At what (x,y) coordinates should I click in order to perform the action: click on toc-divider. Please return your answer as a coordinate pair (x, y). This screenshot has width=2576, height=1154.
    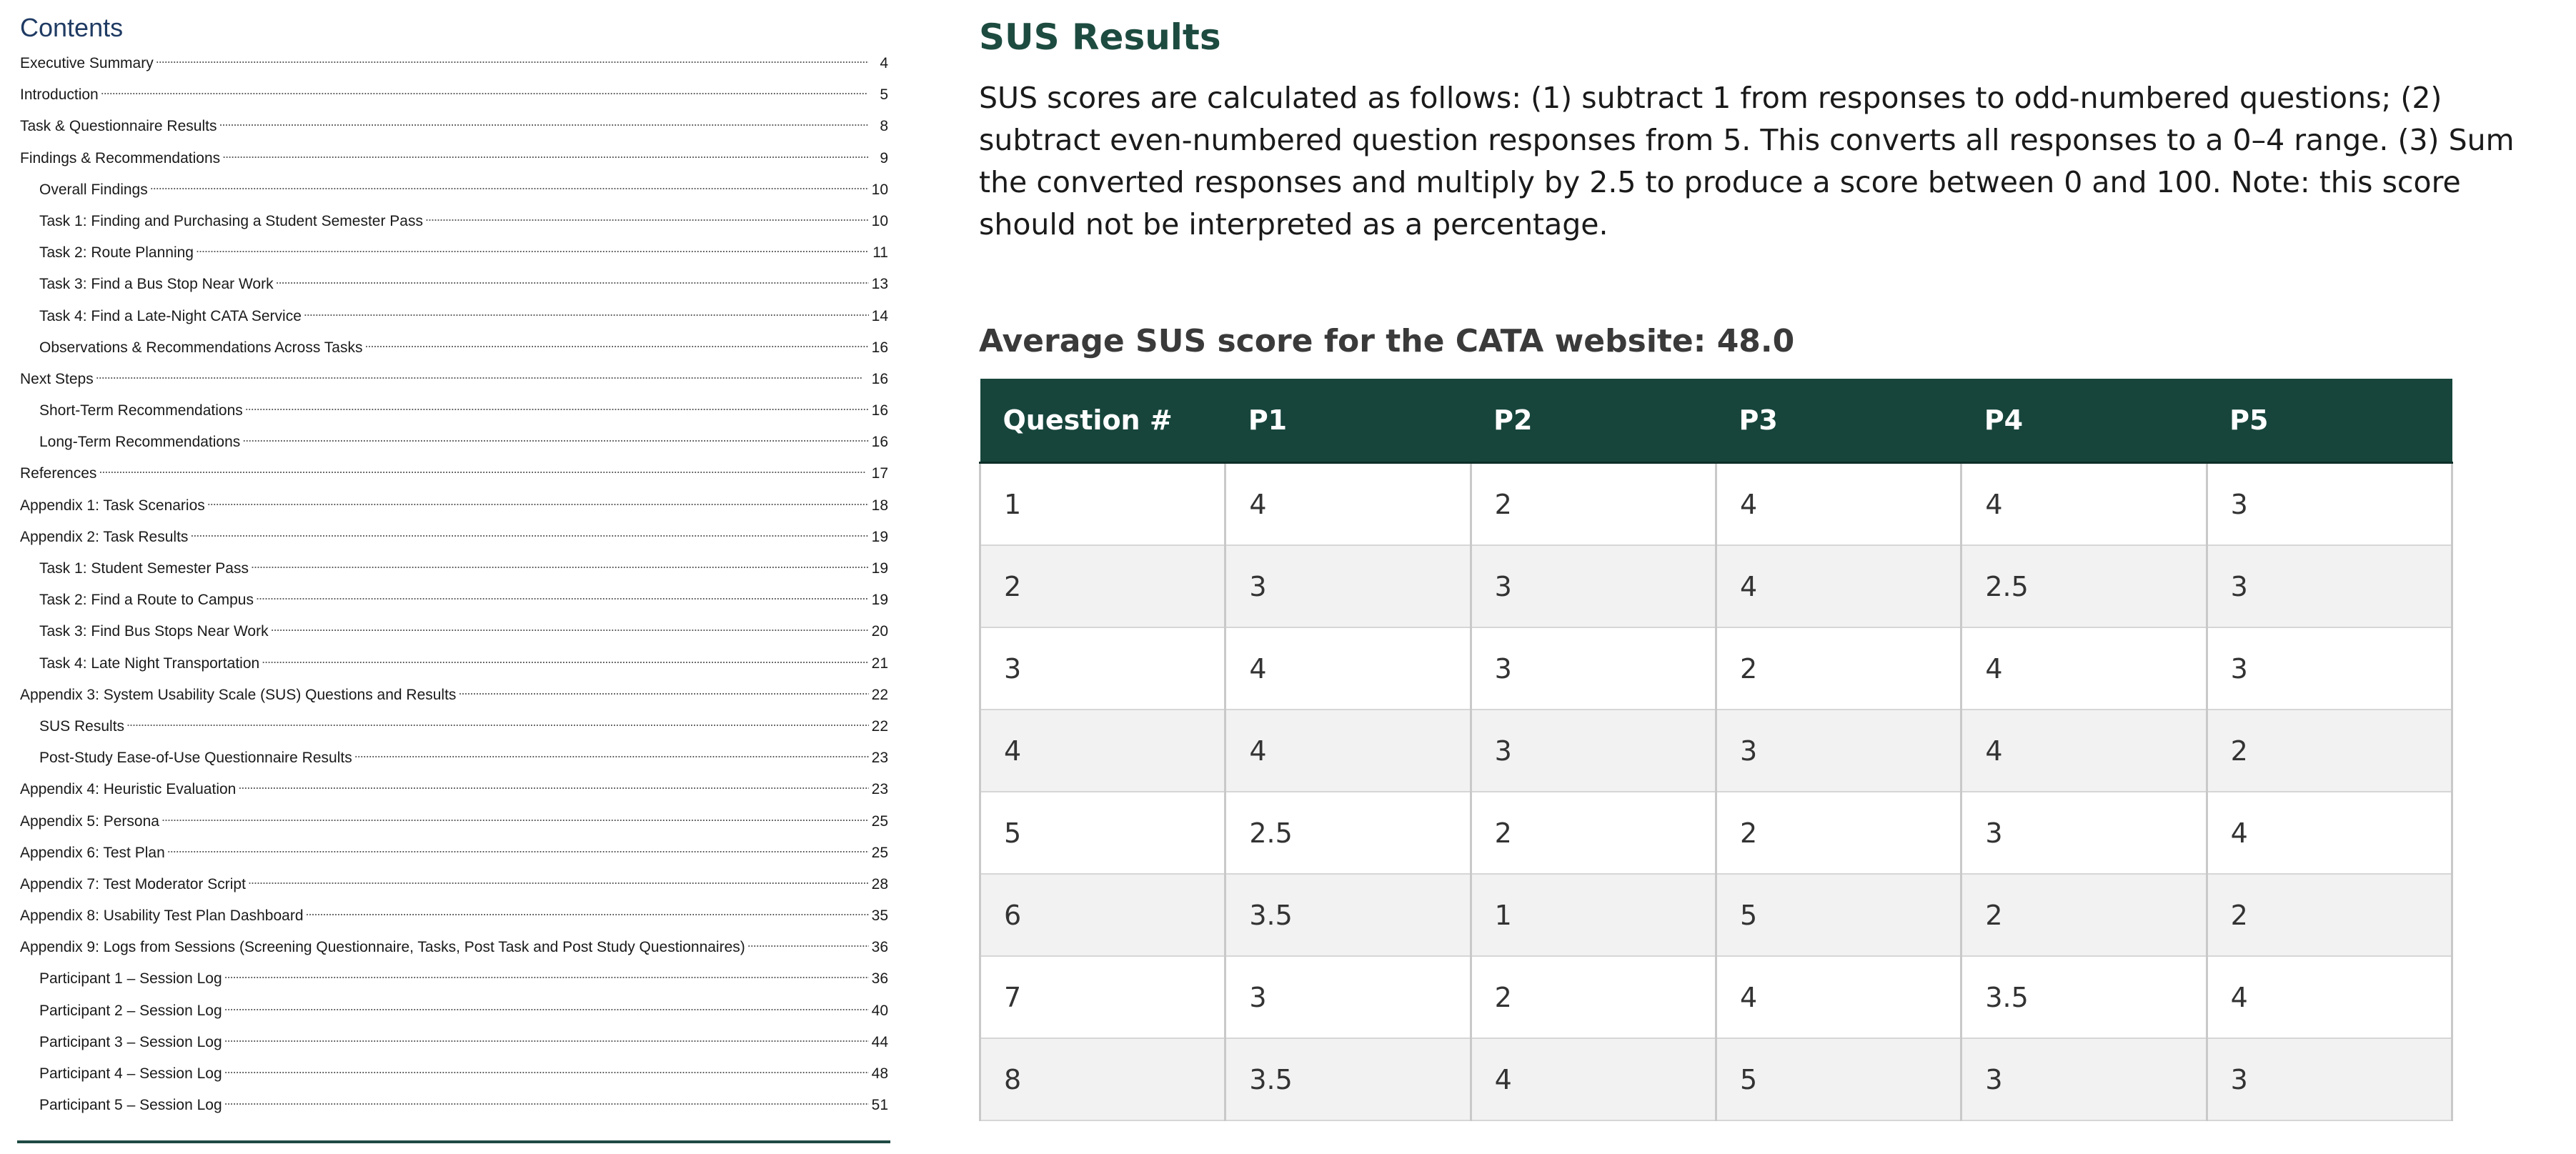
    Looking at the image, I should click on (453, 1141).